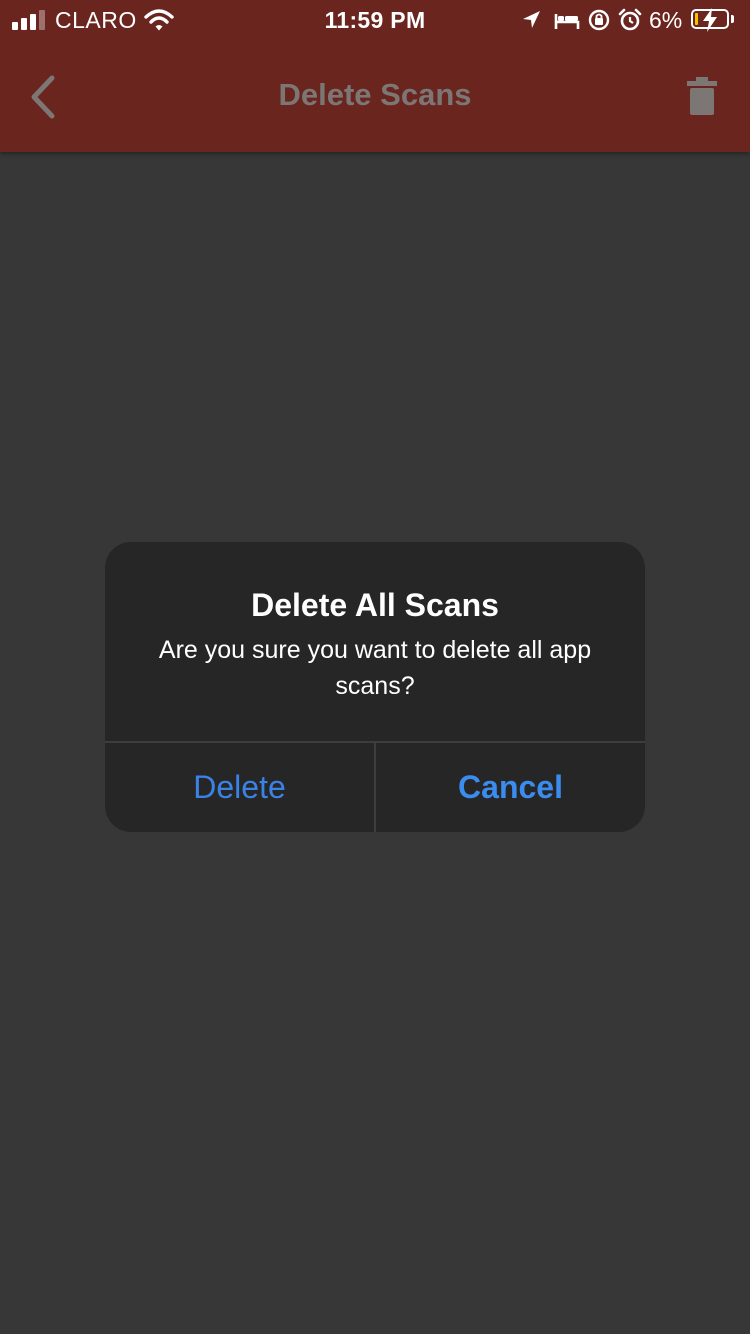 This screenshot has width=750, height=1334. What do you see at coordinates (375, 76) in the screenshot?
I see `app-header: CLARO 11:59 PM 6% Delete Scans` at bounding box center [375, 76].